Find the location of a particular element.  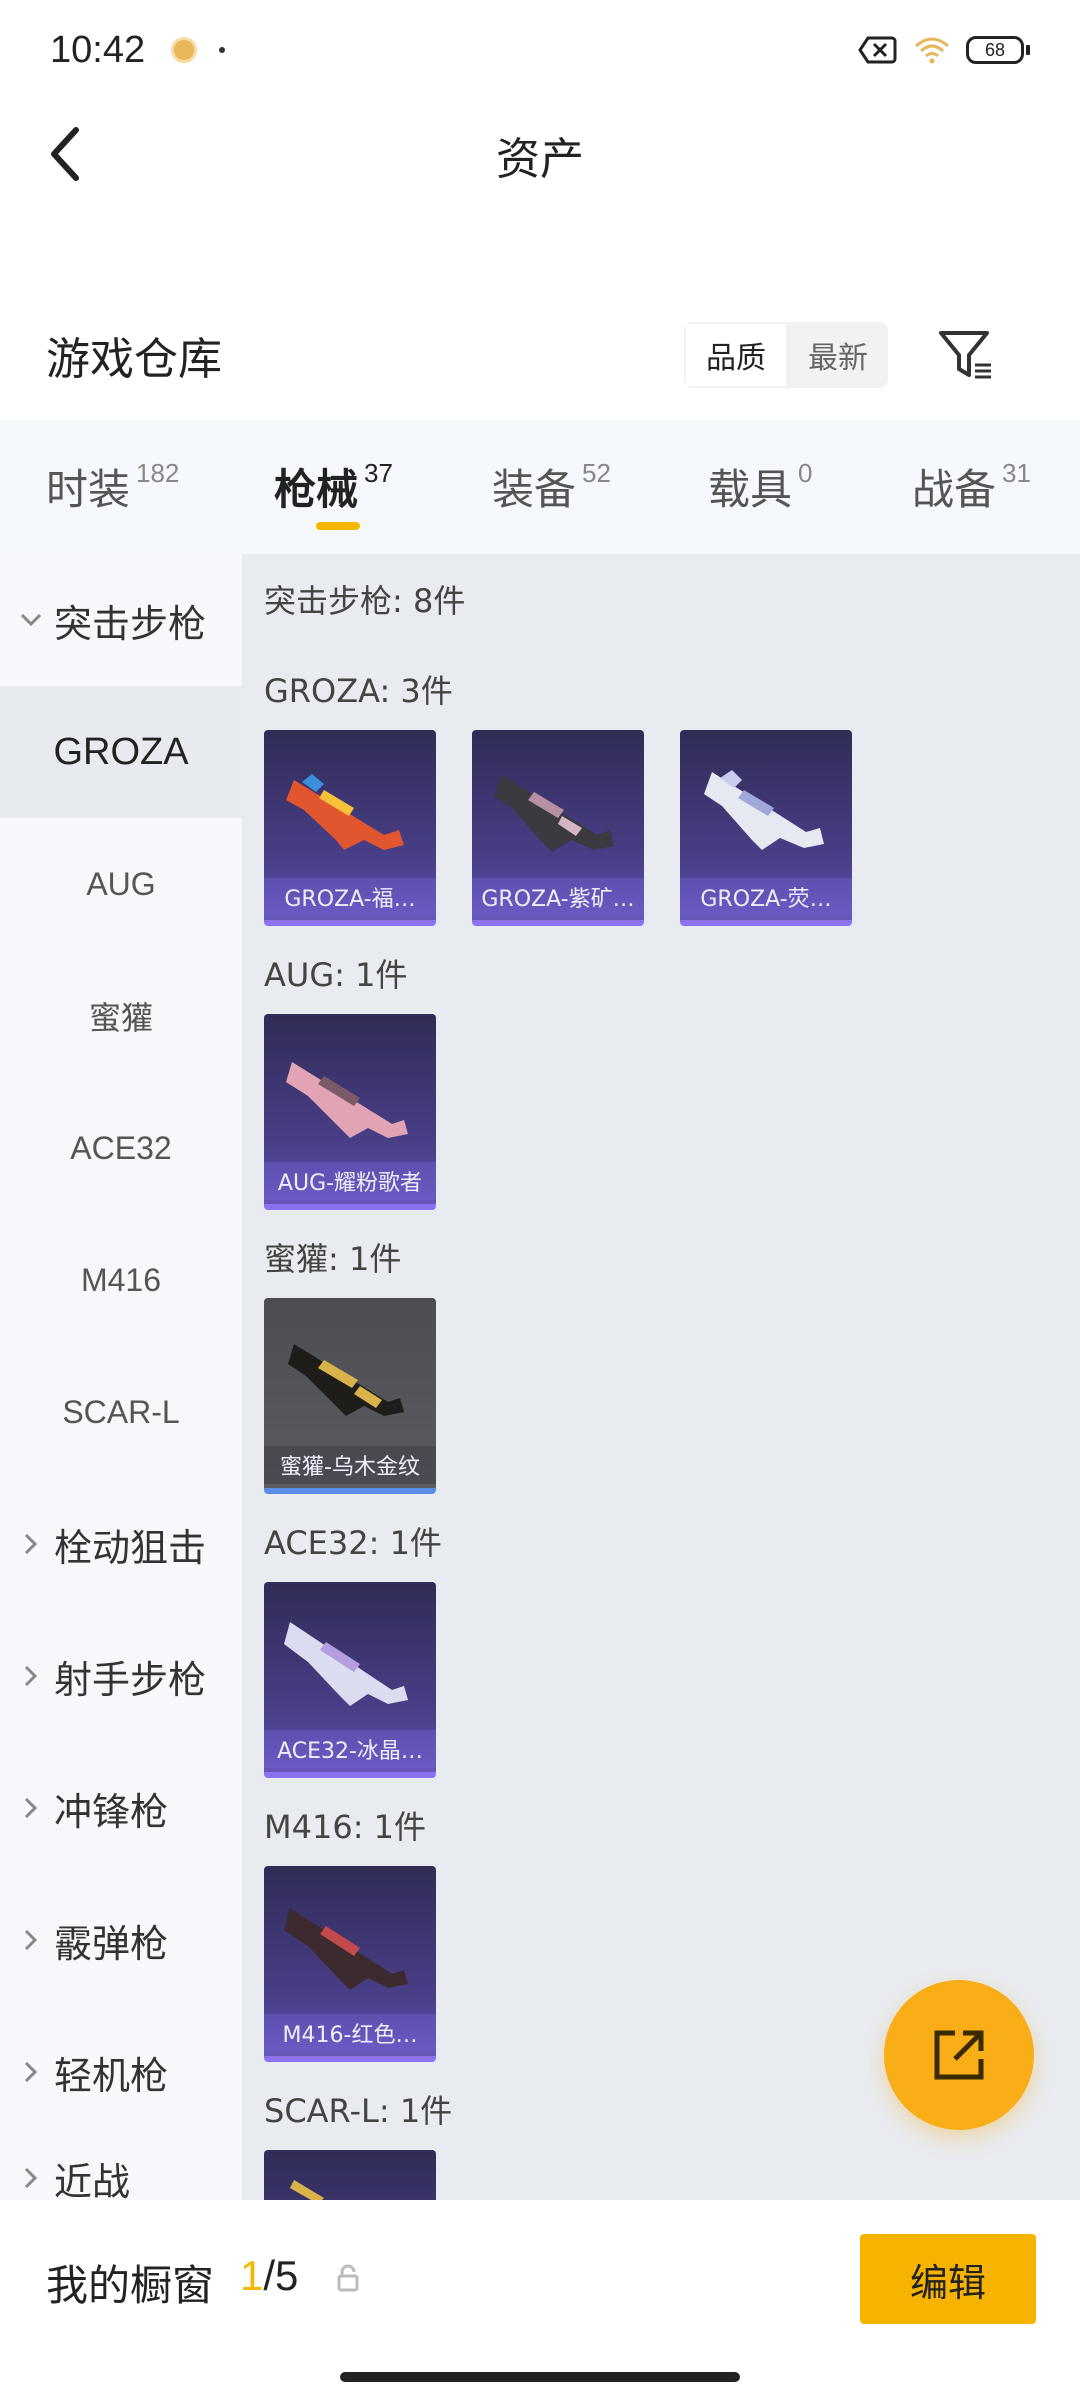

home-indicator is located at coordinates (540, 2377).